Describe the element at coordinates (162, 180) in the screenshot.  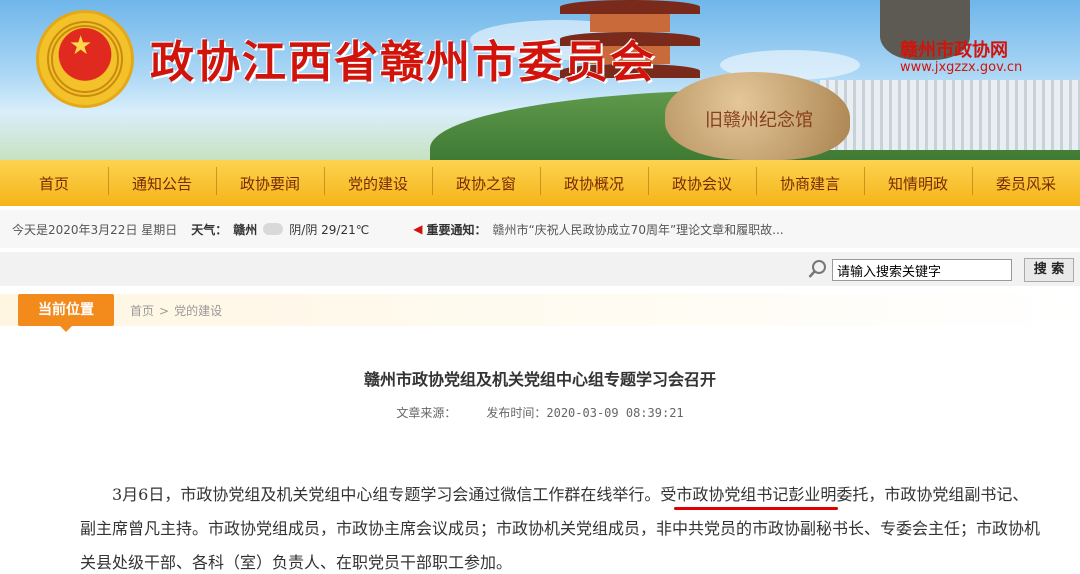
I see `nav-item-notices: 通知公告` at that location.